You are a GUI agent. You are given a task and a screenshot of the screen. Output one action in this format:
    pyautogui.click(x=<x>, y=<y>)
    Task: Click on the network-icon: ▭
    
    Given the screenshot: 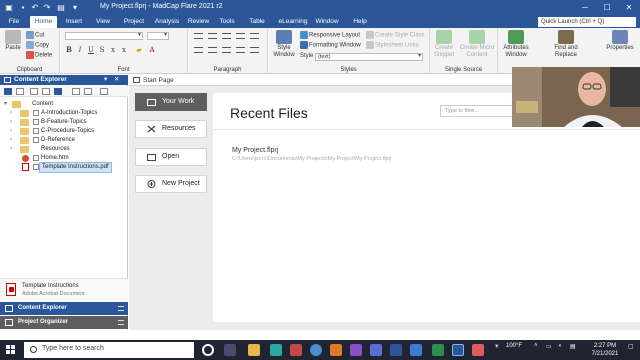 What is the action you would take?
    pyautogui.click(x=549, y=346)
    